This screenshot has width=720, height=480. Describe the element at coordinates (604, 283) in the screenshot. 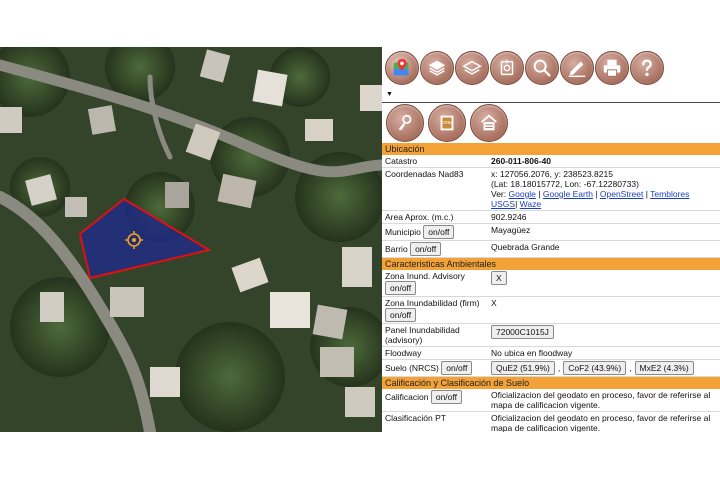

I see `zona-advisory-value-cell: X` at that location.